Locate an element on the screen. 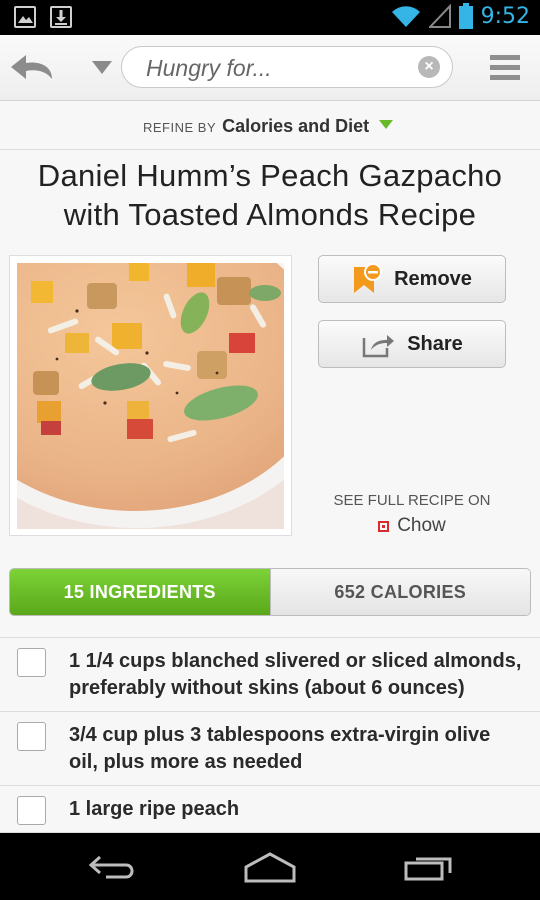 This screenshot has height=900, width=540. tab-ingredients: 15 INGREDIENTS is located at coordinates (140, 592).